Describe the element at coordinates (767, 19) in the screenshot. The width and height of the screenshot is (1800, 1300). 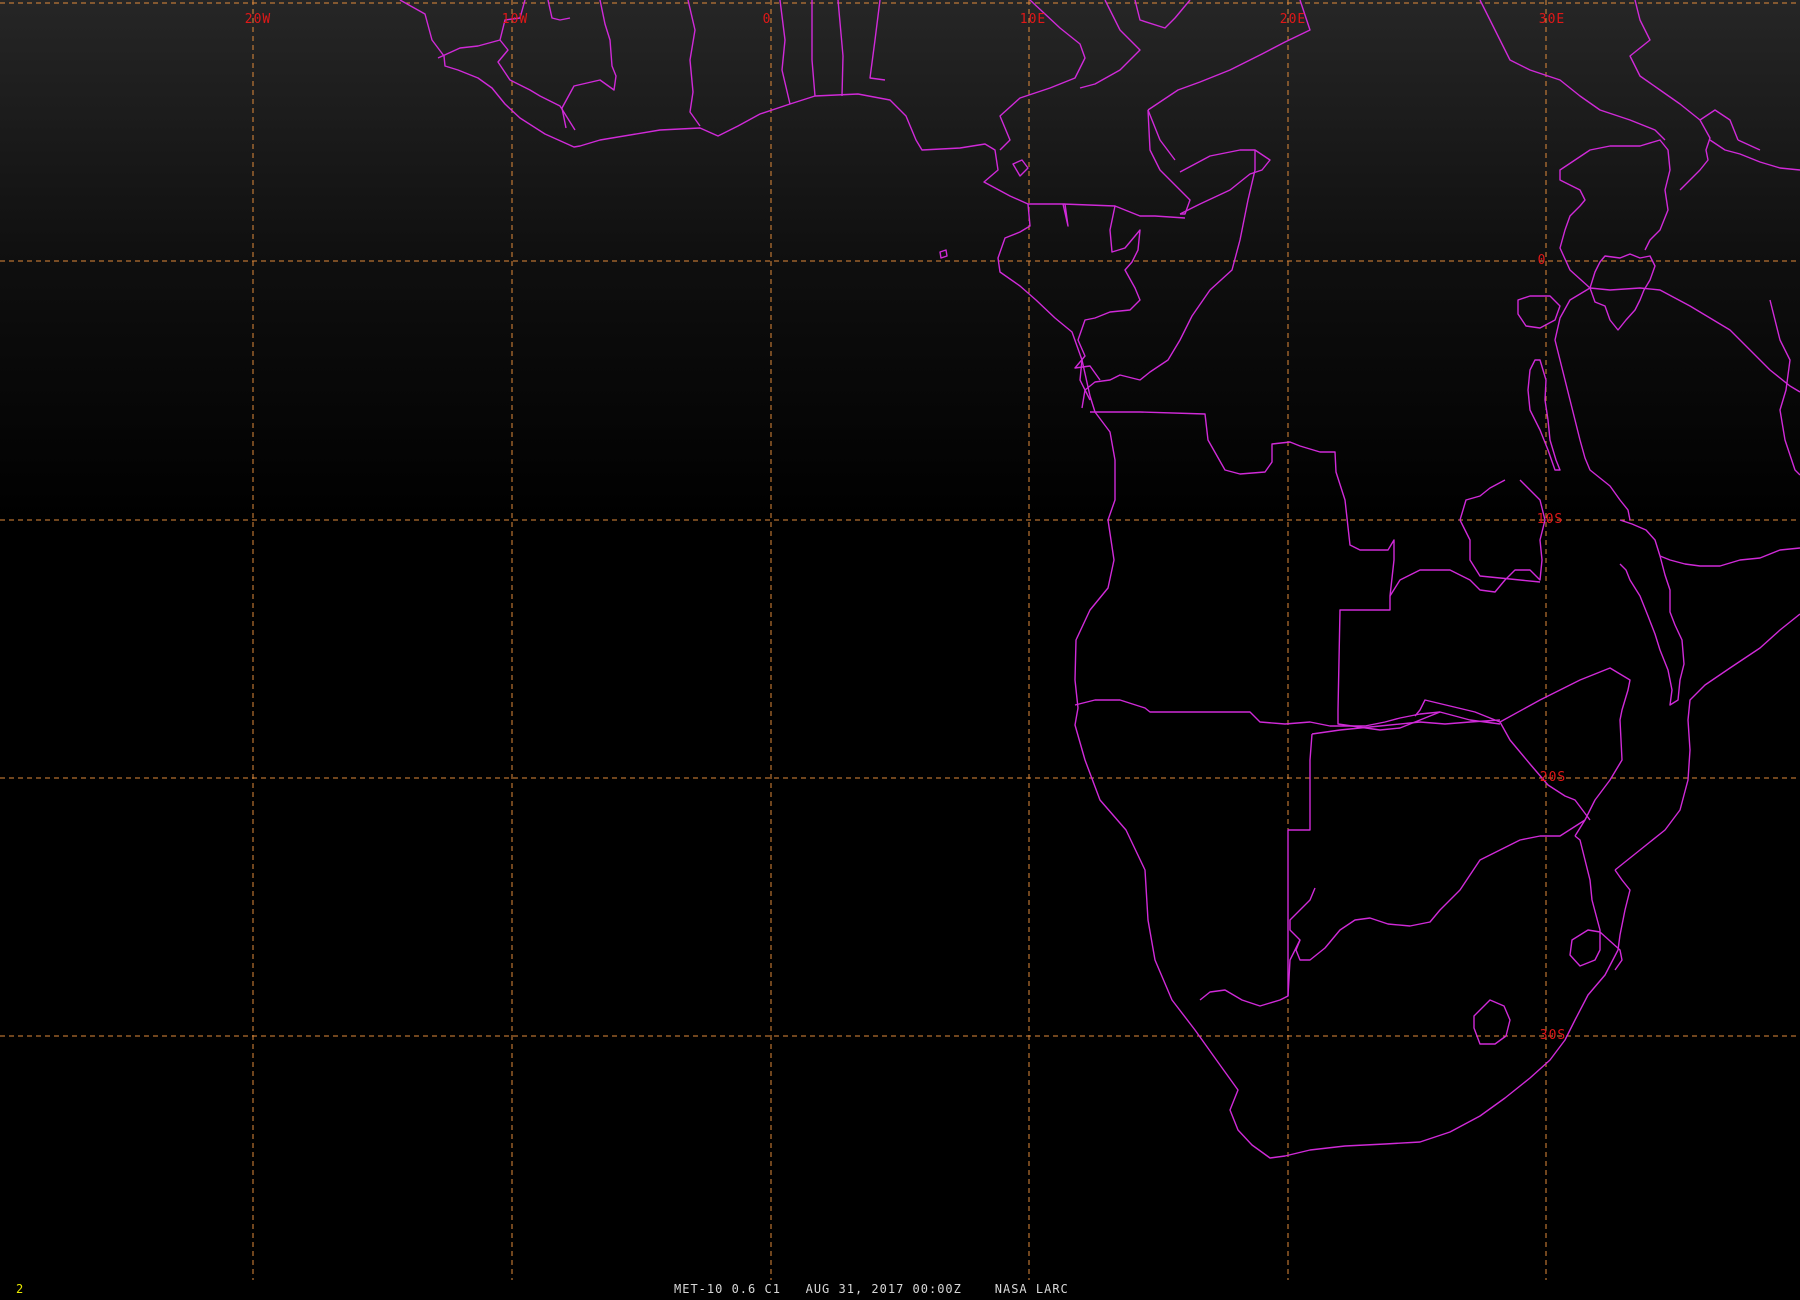
I see `lon-label-0: 0` at that location.